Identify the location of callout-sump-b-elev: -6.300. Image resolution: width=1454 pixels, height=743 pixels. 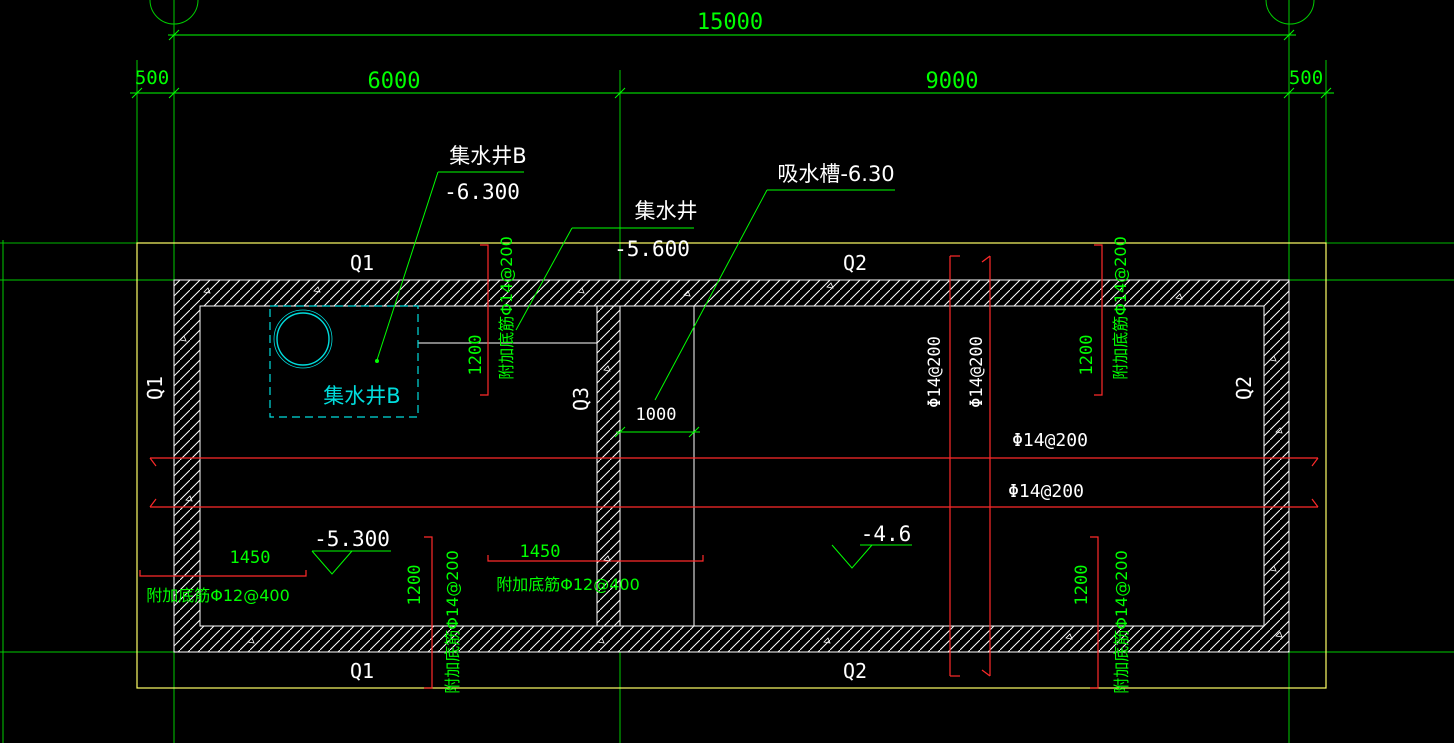
(482, 192).